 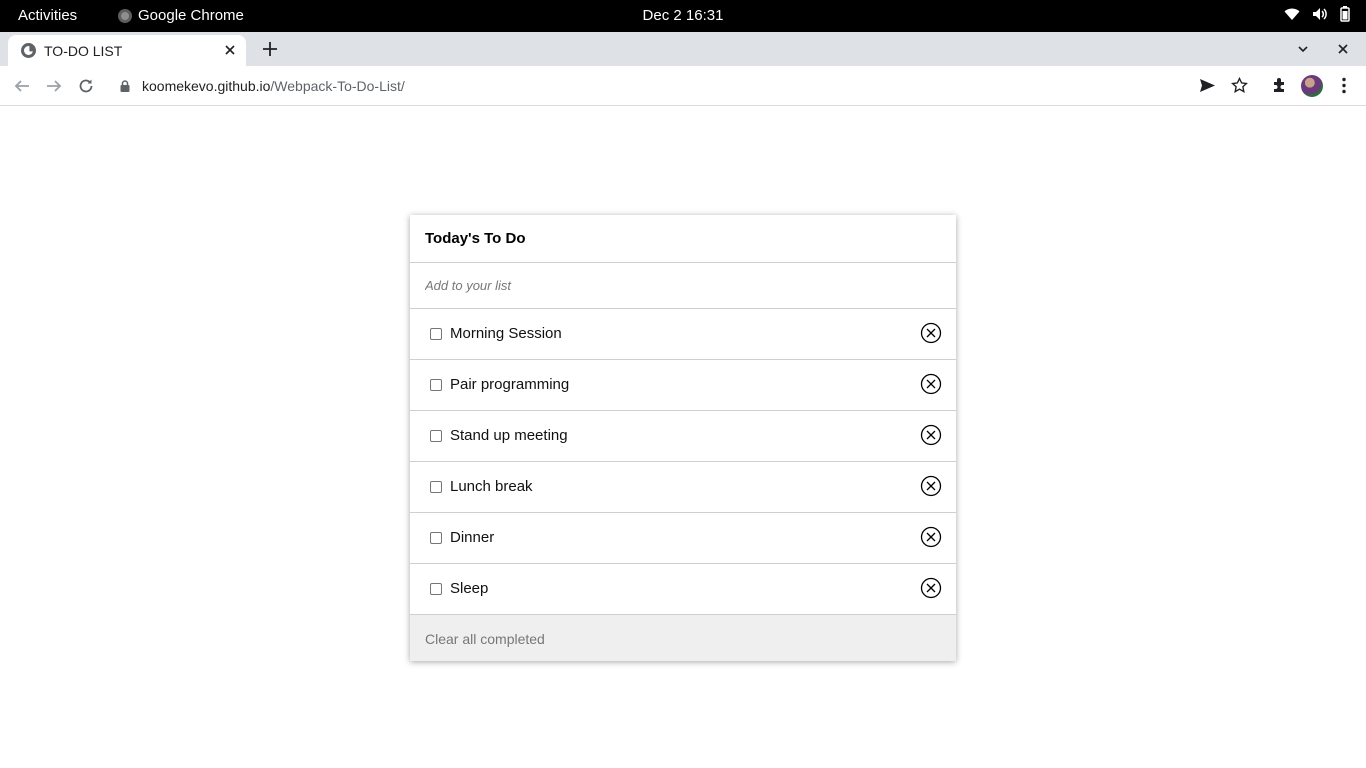 What do you see at coordinates (485, 639) in the screenshot?
I see `clear-completed-button: Clear all completed` at bounding box center [485, 639].